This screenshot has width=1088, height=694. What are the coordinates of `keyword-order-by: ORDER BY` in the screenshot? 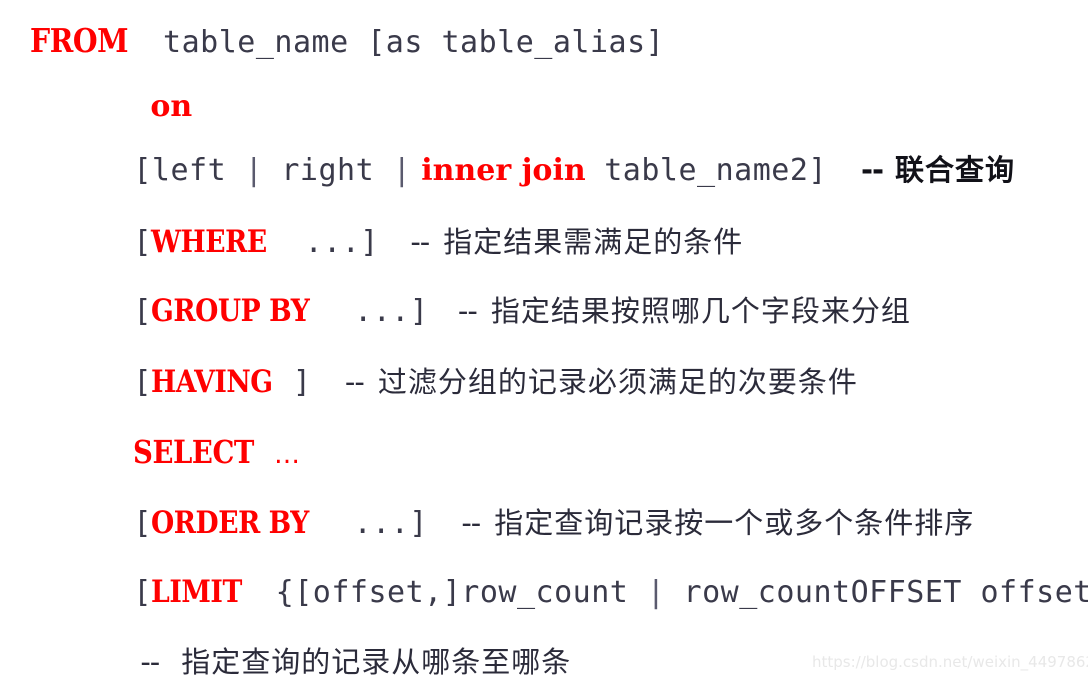 It's located at (230, 523).